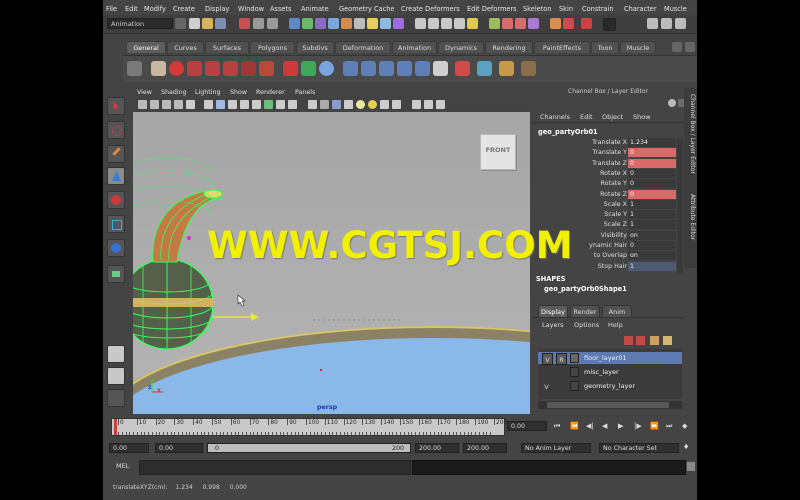 This screenshot has height=500, width=800. What do you see at coordinates (677, 47) in the screenshot?
I see `shelf-menu-icon` at bounding box center [677, 47].